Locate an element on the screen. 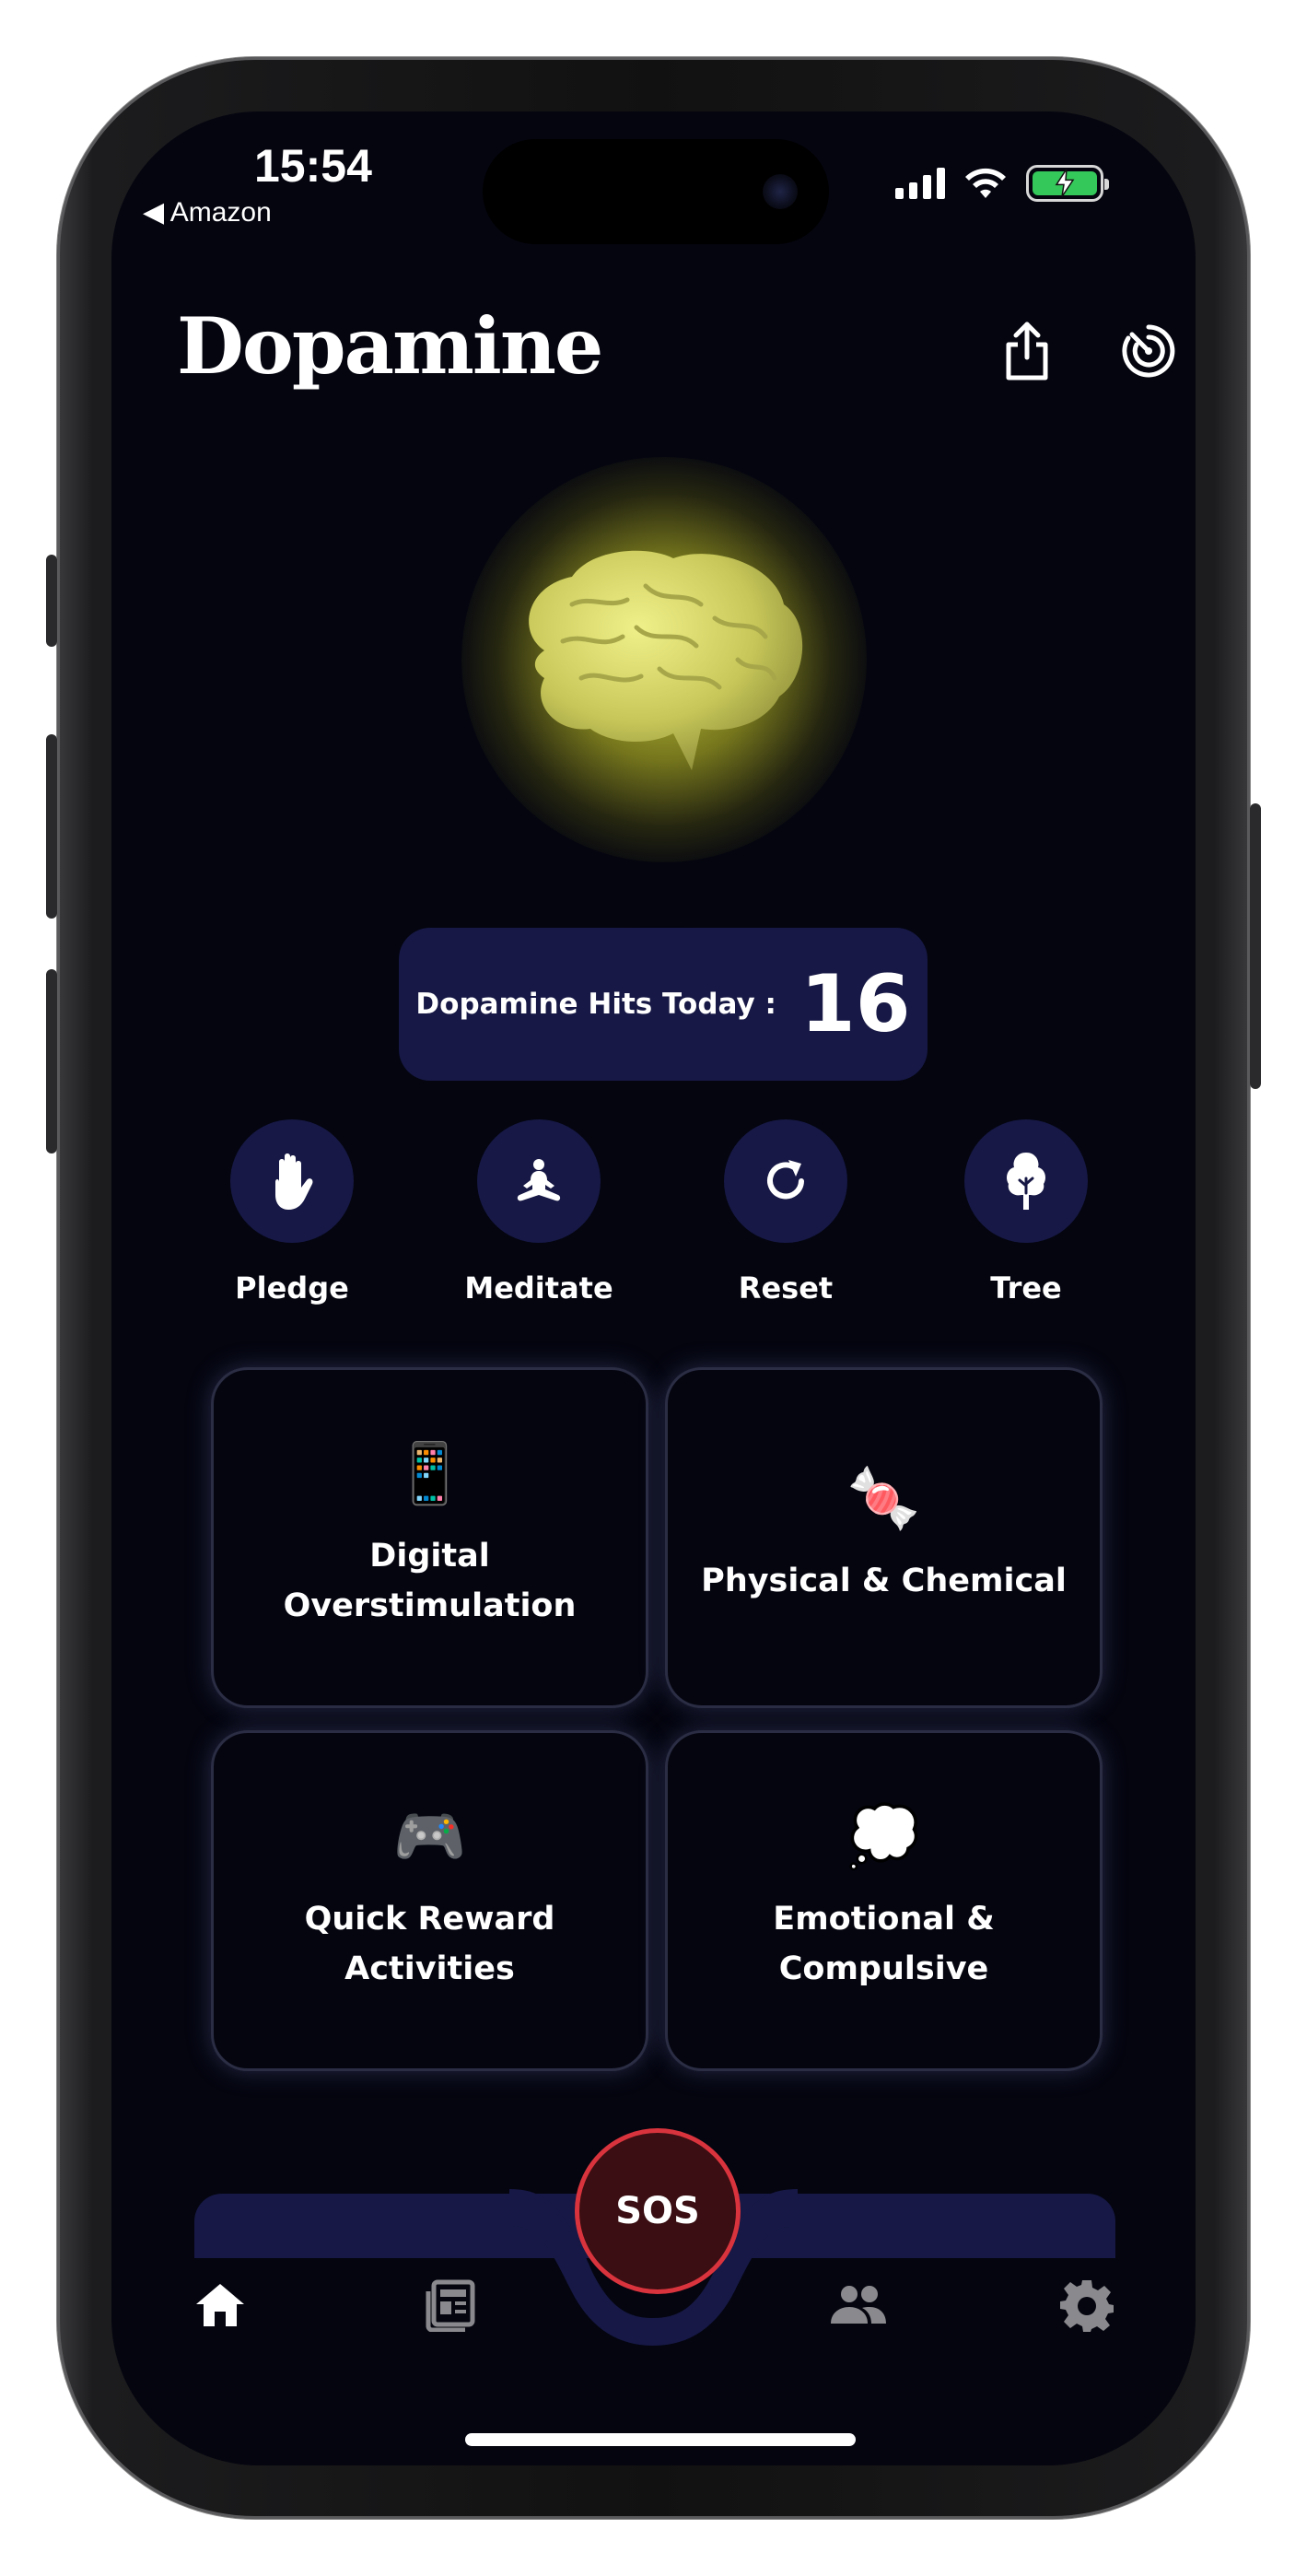 This screenshot has width=1307, height=2576. pledge-action: Pledge is located at coordinates (292, 1212).